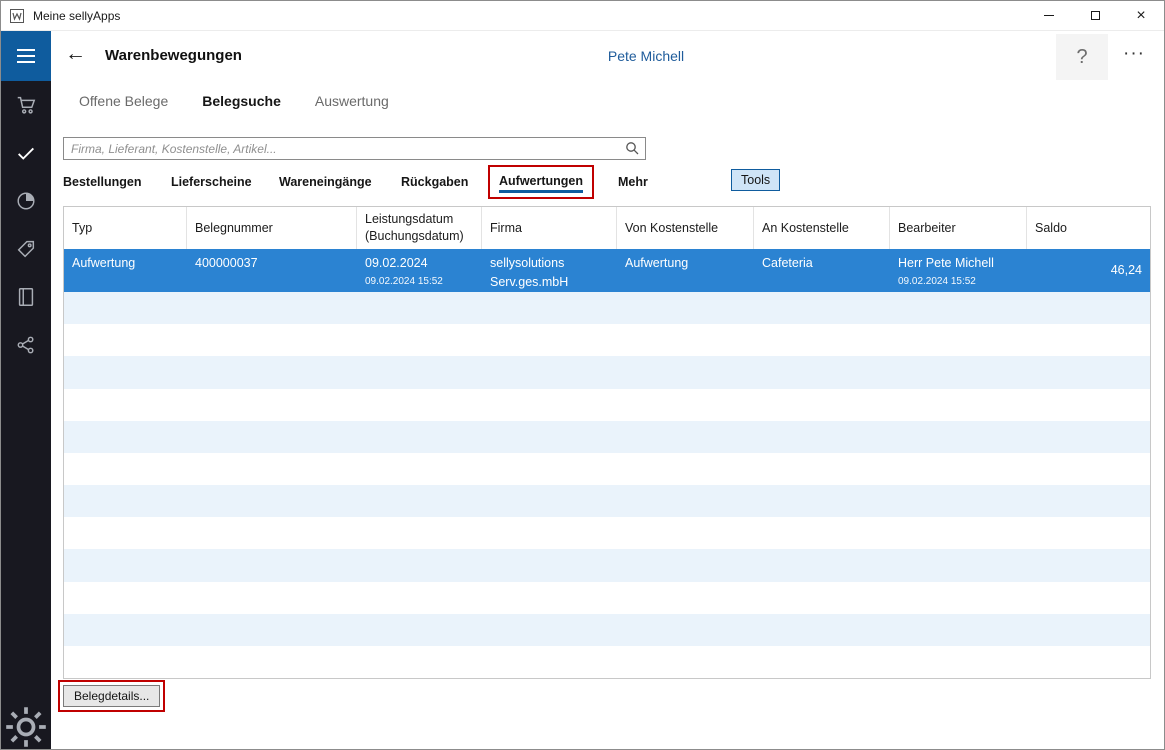 The height and width of the screenshot is (750, 1165). Describe the element at coordinates (549, 228) in the screenshot. I see `column-header-firma: Firma` at that location.